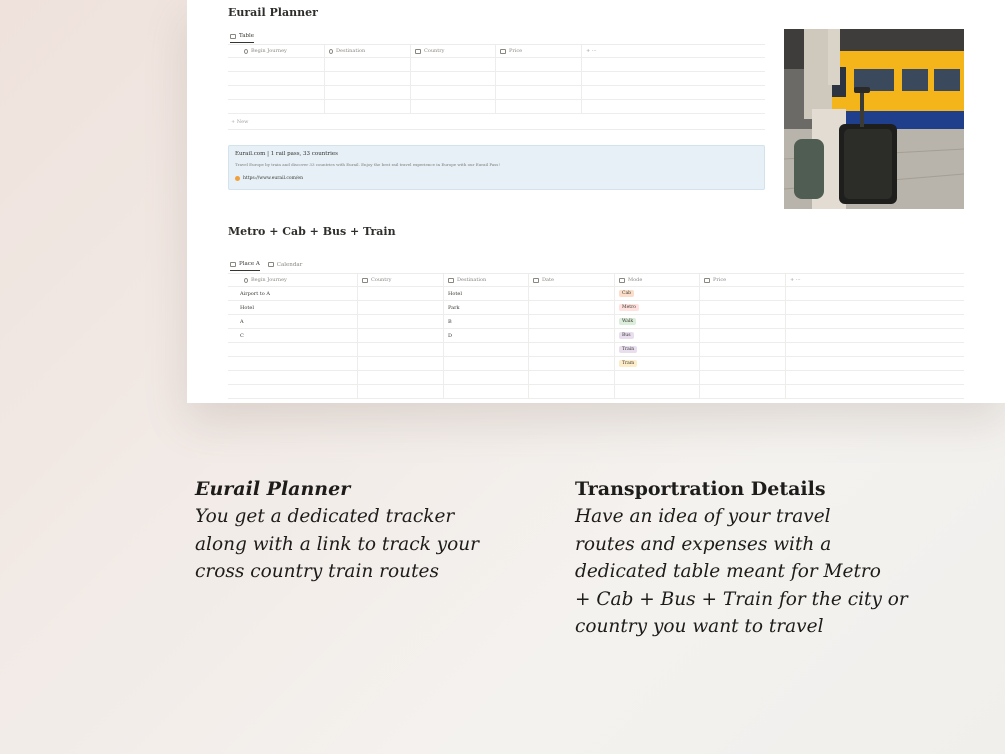 The width and height of the screenshot is (1005, 754). Describe the element at coordinates (486, 307) in the screenshot. I see `cell-destination: Park` at that location.